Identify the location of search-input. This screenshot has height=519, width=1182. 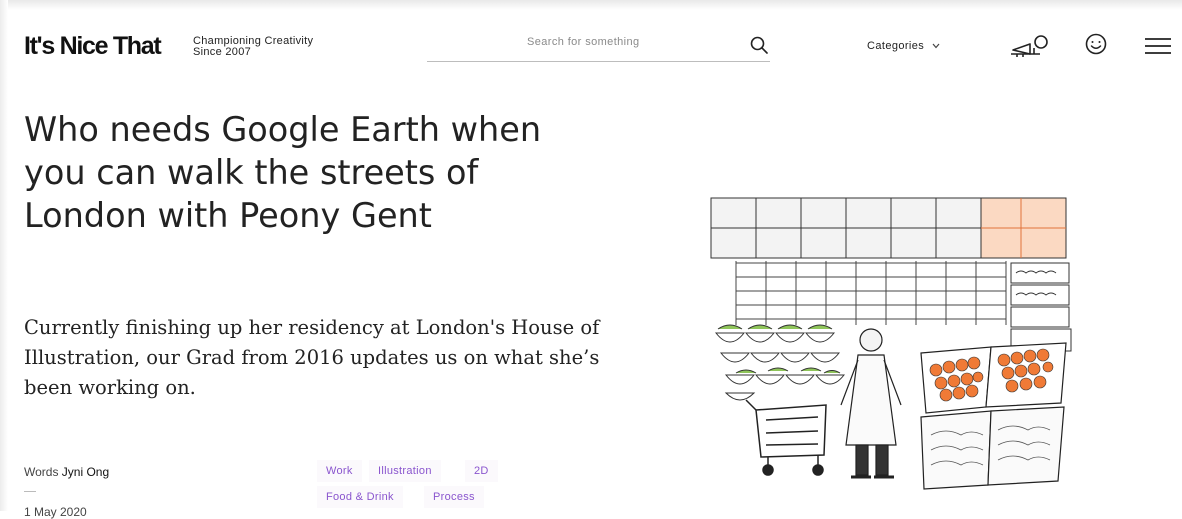
(617, 42).